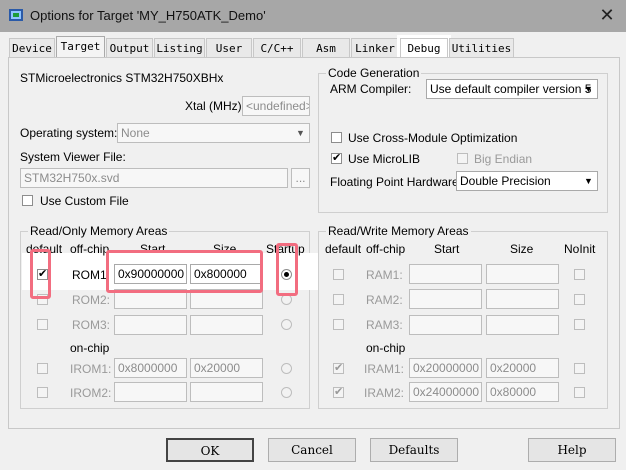 The image size is (626, 470). I want to click on irom2-size-input, so click(226, 392).